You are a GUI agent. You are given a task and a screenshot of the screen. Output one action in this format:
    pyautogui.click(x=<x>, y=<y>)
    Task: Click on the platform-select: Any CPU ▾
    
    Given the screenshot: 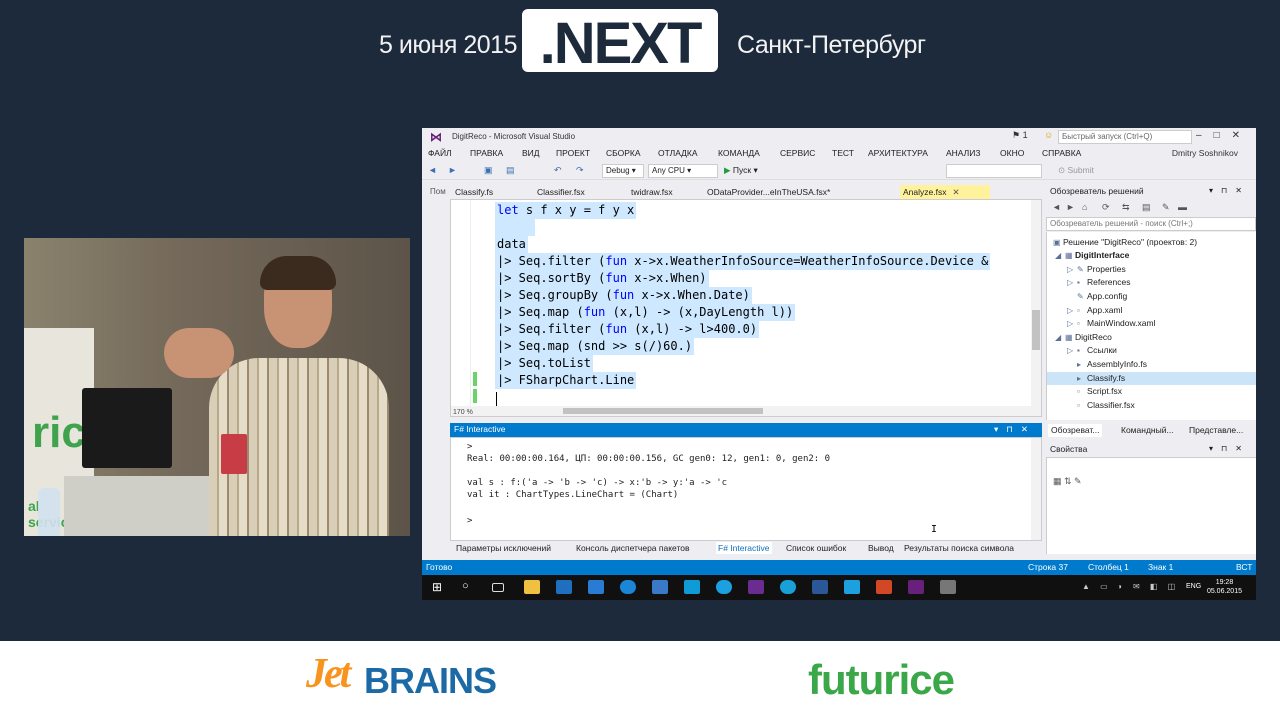 What is the action you would take?
    pyautogui.click(x=683, y=171)
    